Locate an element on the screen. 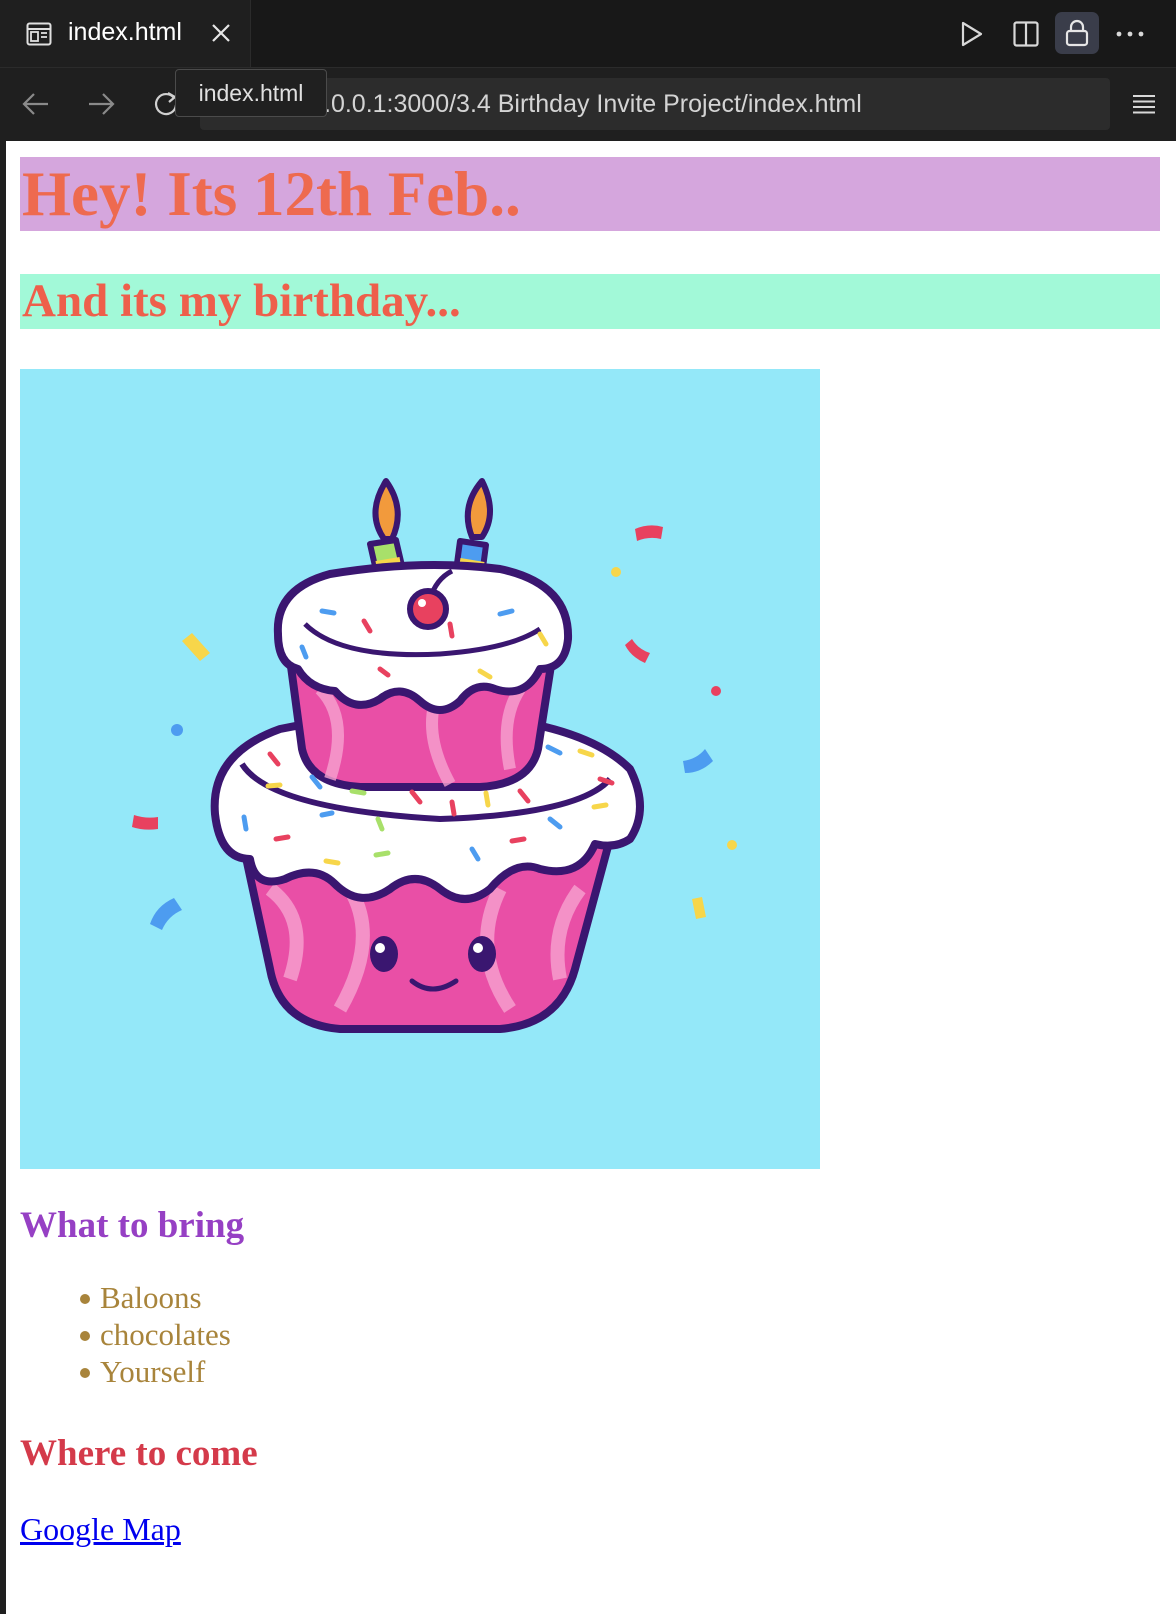 The width and height of the screenshot is (1176, 1614). bring-list: Baloons chocolates Yourself is located at coordinates (148, 1334).